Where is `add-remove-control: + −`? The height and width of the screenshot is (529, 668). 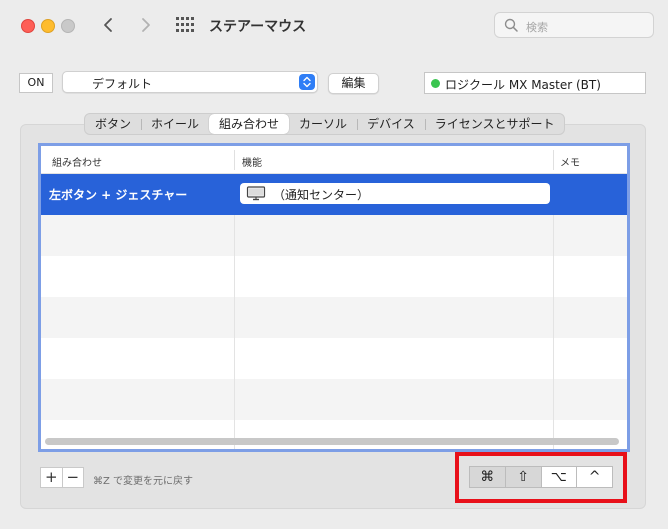 add-remove-control: + − is located at coordinates (62, 477).